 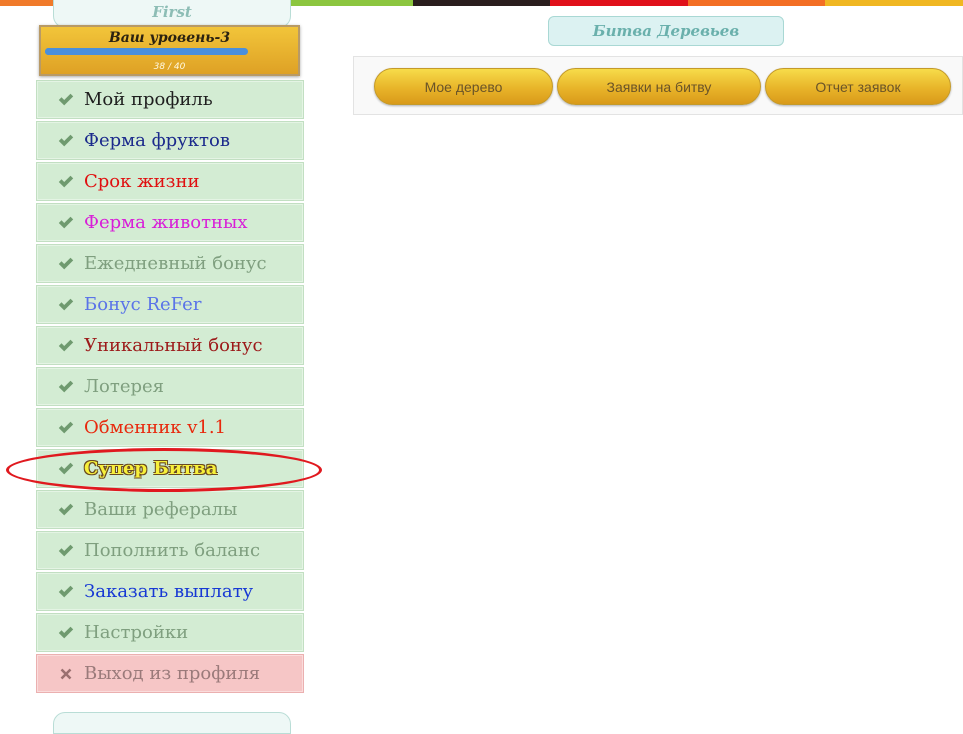 What do you see at coordinates (173, 345) in the screenshot?
I see `sidebar-item-label: Уникальный бонус` at bounding box center [173, 345].